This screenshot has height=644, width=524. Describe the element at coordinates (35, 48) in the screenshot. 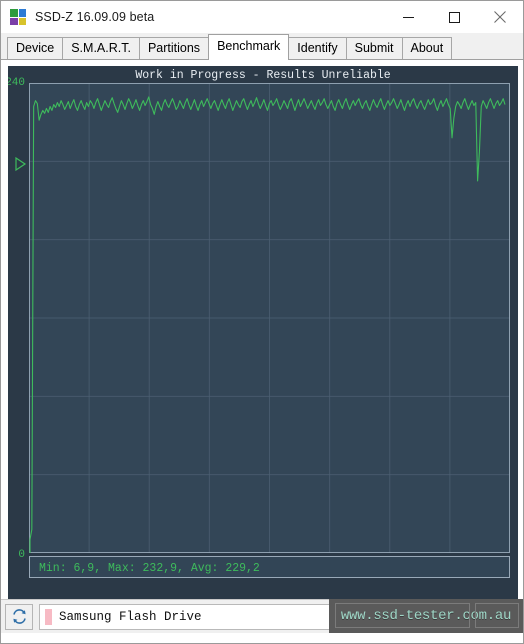

I see `tab-device: Device` at that location.